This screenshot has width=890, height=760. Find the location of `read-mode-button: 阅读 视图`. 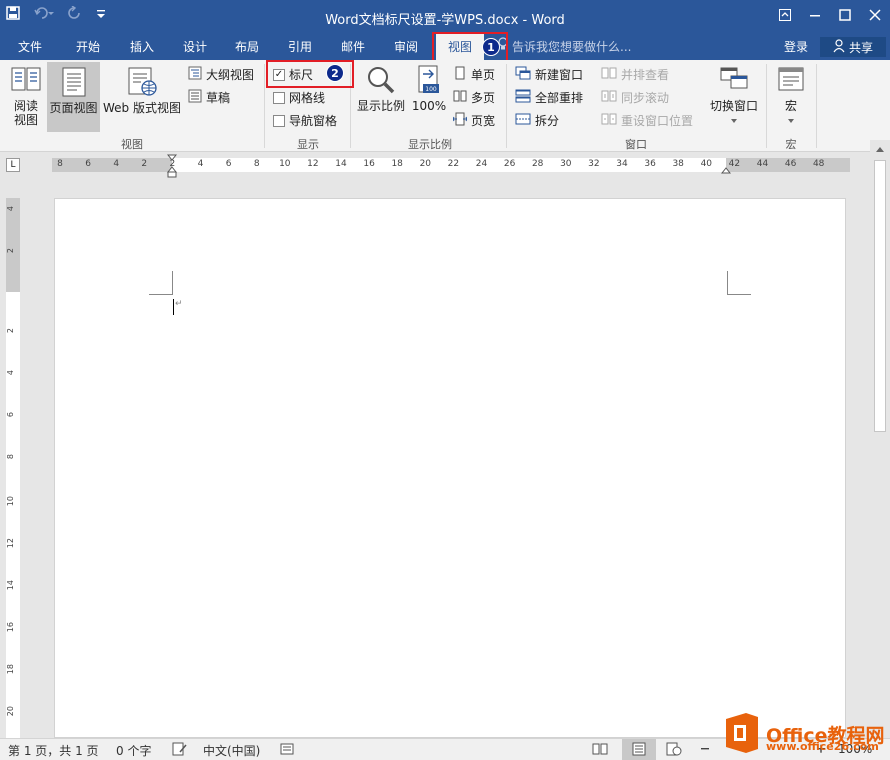

read-mode-button: 阅读 视图 is located at coordinates (26, 95).